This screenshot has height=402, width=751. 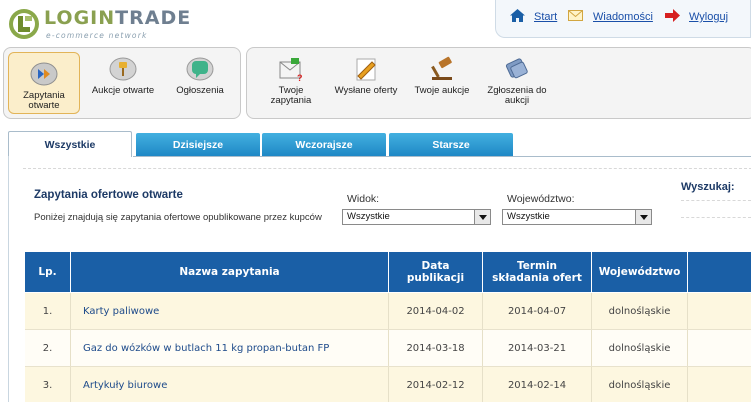 What do you see at coordinates (577, 217) in the screenshot?
I see `region-filter-select: Wszystkie` at bounding box center [577, 217].